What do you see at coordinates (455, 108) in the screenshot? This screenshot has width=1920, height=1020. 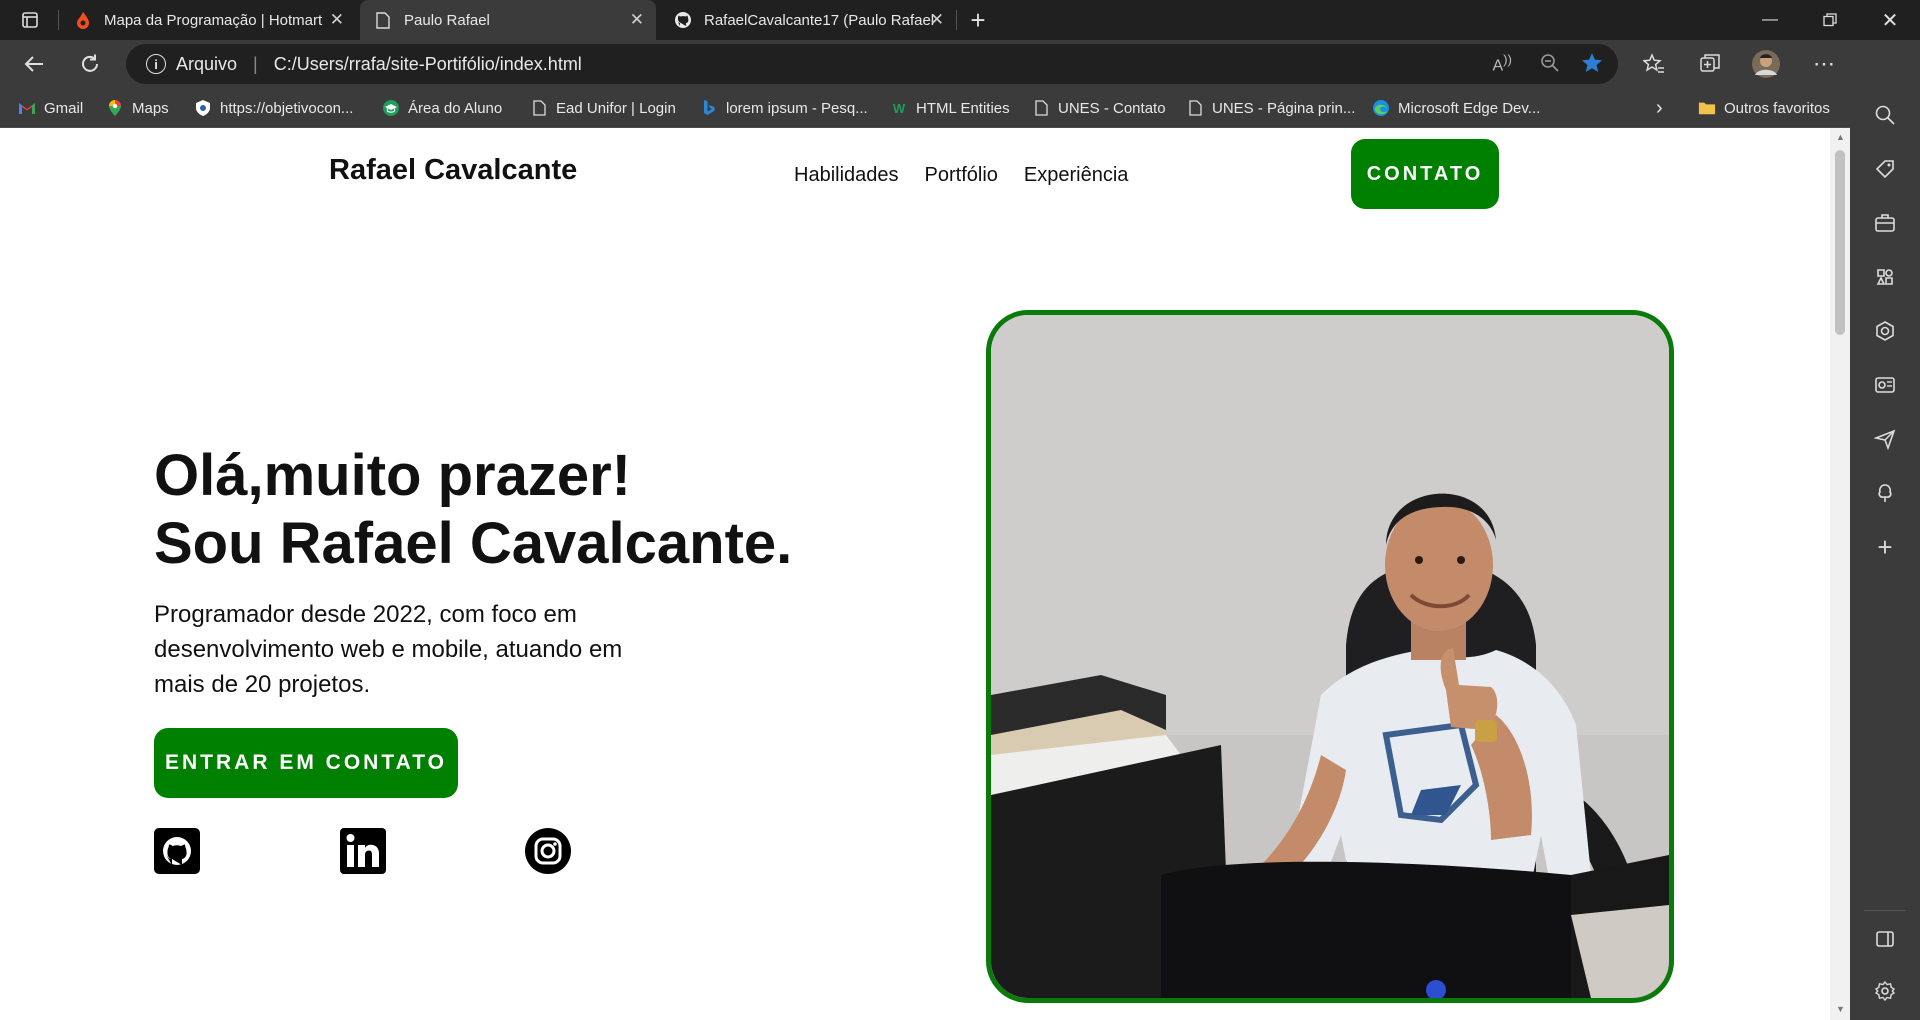 I see `bookmark-label: Área do Aluno` at bounding box center [455, 108].